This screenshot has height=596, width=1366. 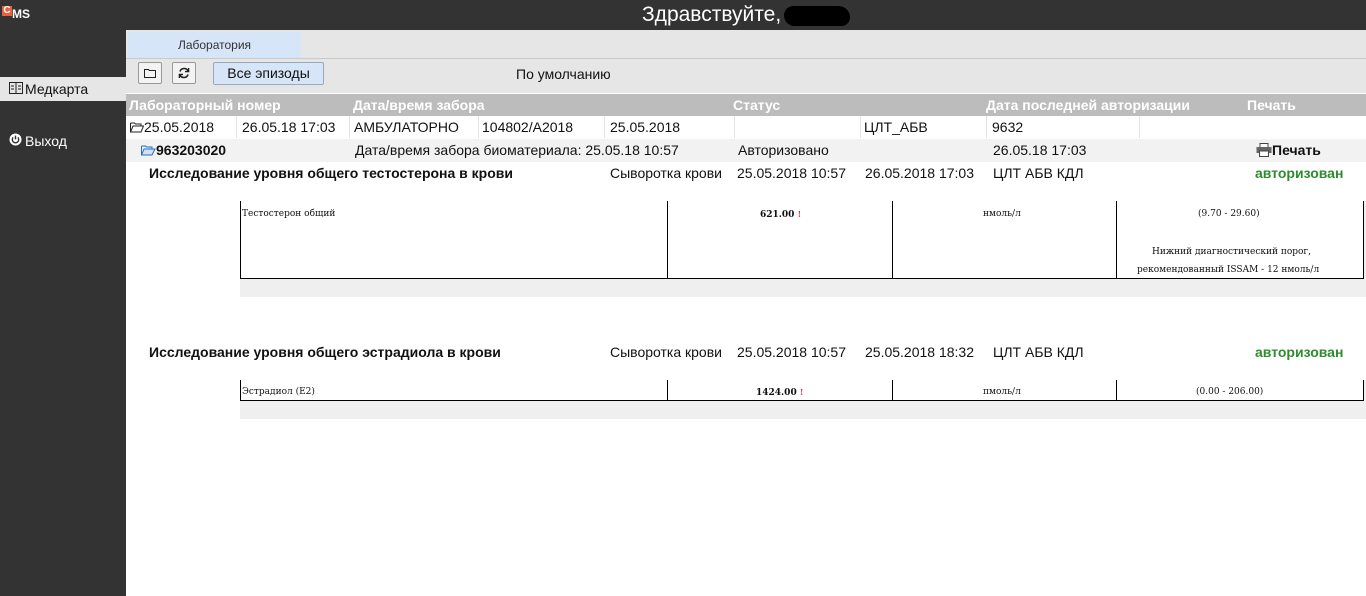 What do you see at coordinates (17, 89) in the screenshot?
I see `medcard-icon` at bounding box center [17, 89].